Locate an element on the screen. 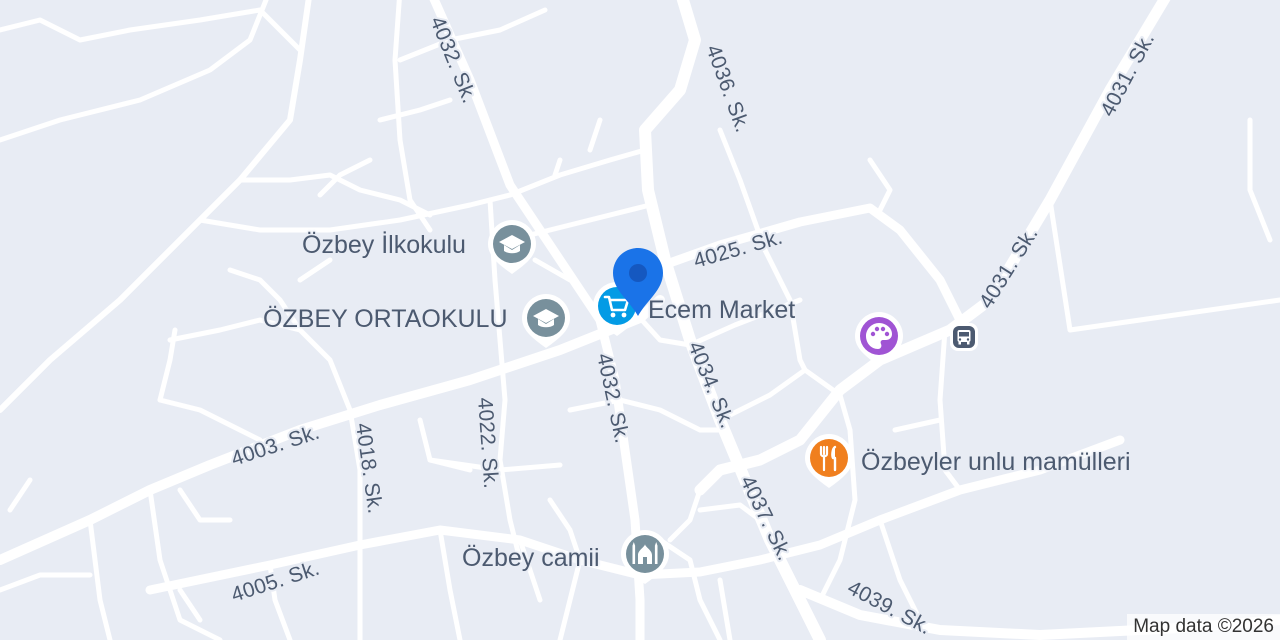 The image size is (1280, 640). street-label-4034: 4034. Sk. is located at coordinates (711, 384).